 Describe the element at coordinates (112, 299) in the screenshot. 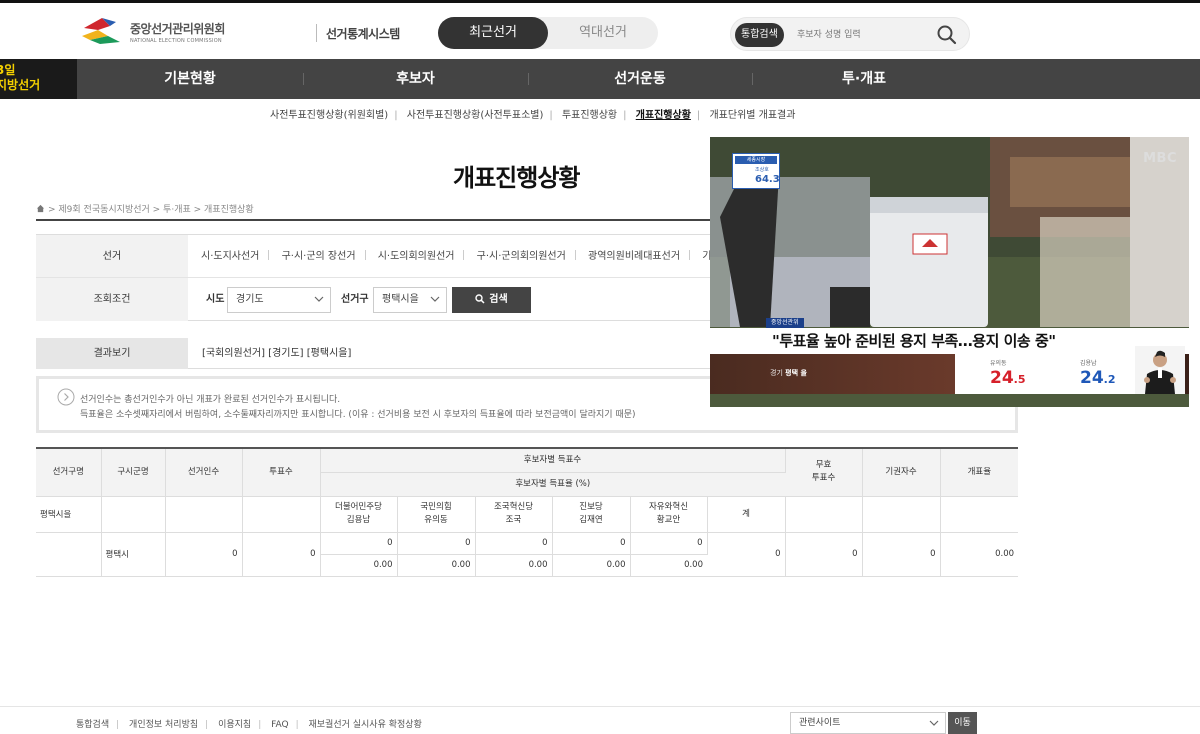

I see `condition-label: 조회조건` at that location.